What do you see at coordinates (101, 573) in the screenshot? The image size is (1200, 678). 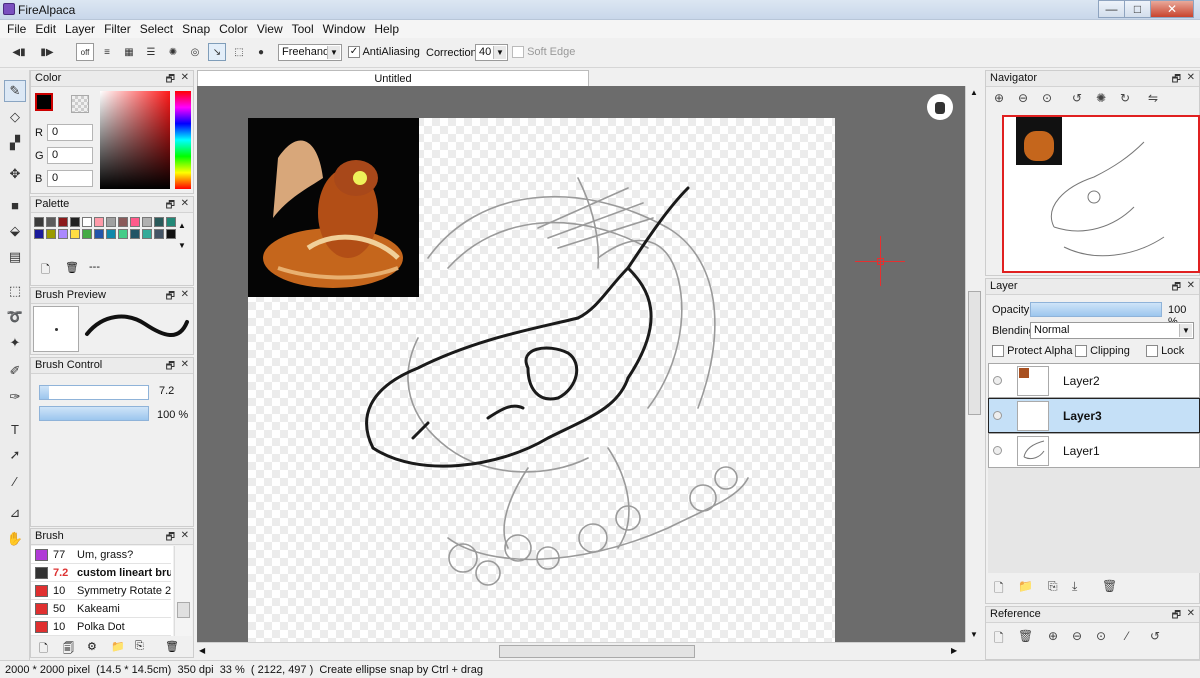 I see `brush-item-custom-lineart: 7.2 custom lineart brush` at bounding box center [101, 573].